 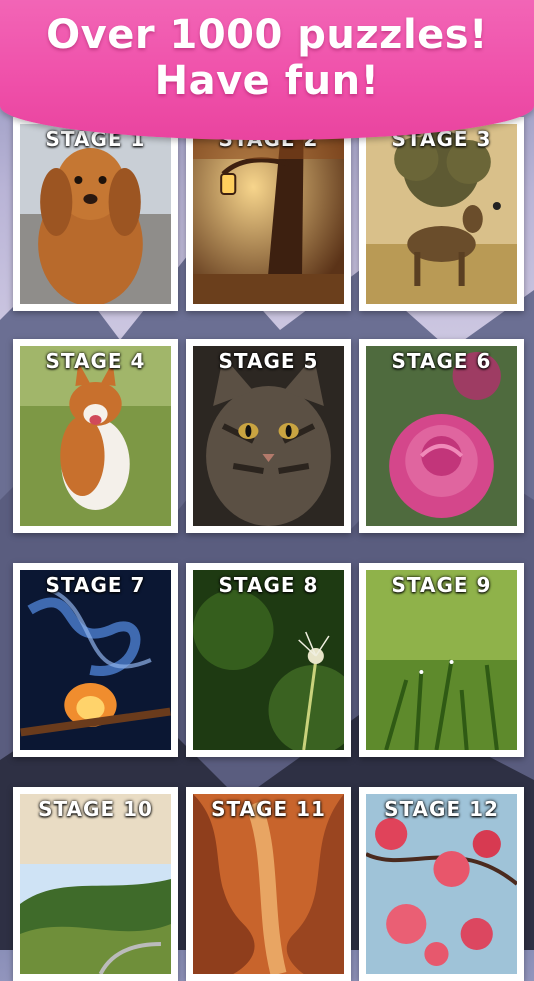 What do you see at coordinates (268, 361) in the screenshot?
I see `stage-label: STAGE 5` at bounding box center [268, 361].